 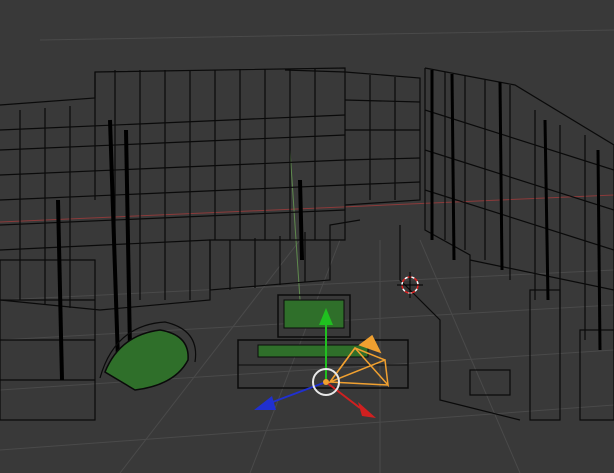 I want to click on x-arrow-icon, so click(x=367, y=410).